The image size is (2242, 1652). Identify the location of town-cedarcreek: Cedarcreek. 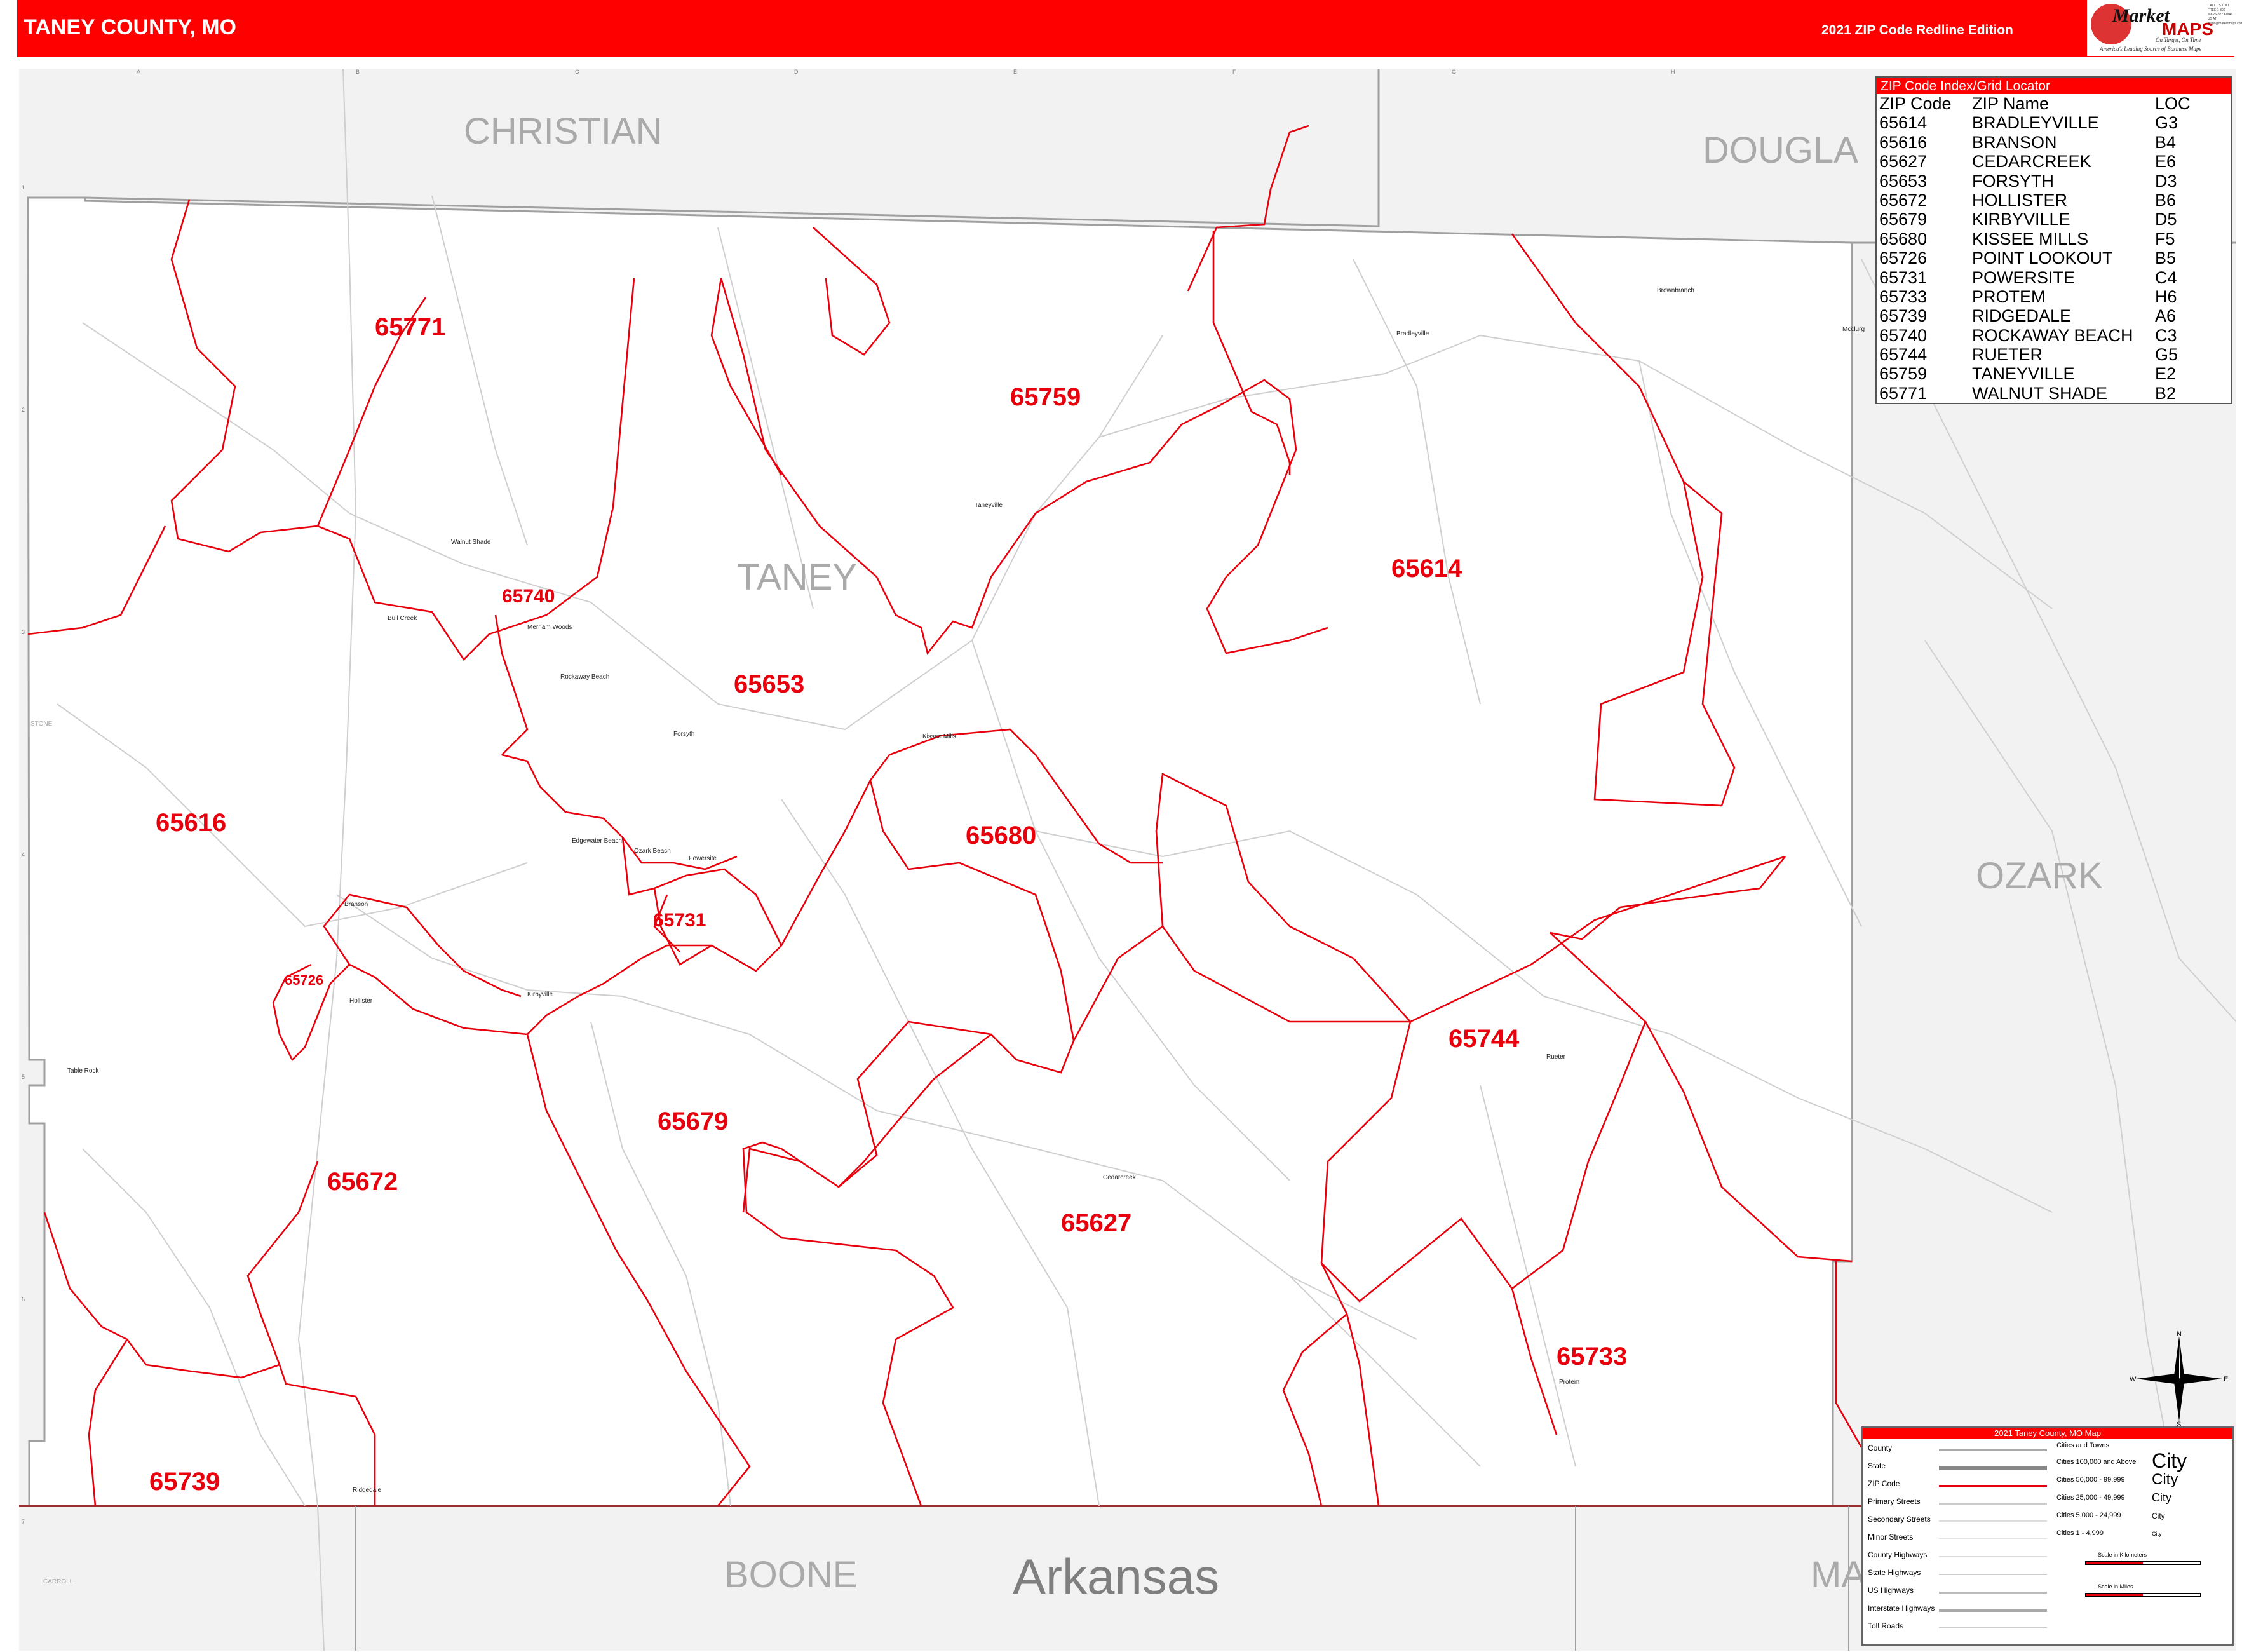
(1120, 1177).